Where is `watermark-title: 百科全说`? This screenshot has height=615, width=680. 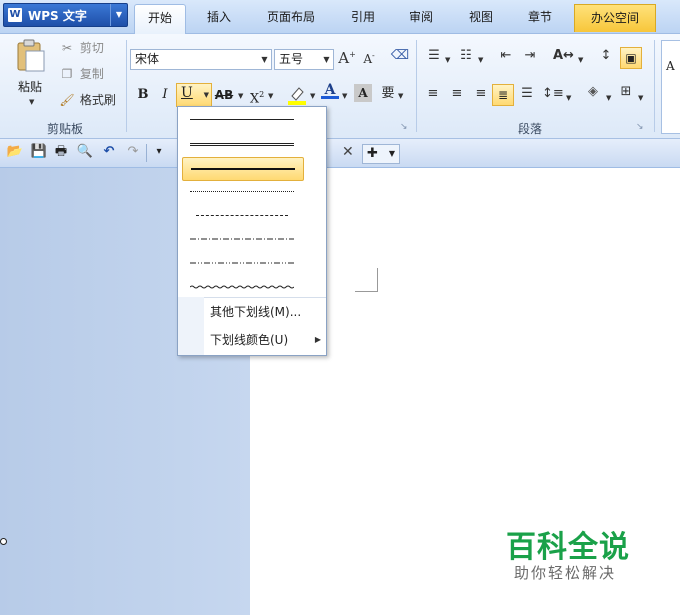
watermark-title: 百科全说 is located at coordinates (568, 547).